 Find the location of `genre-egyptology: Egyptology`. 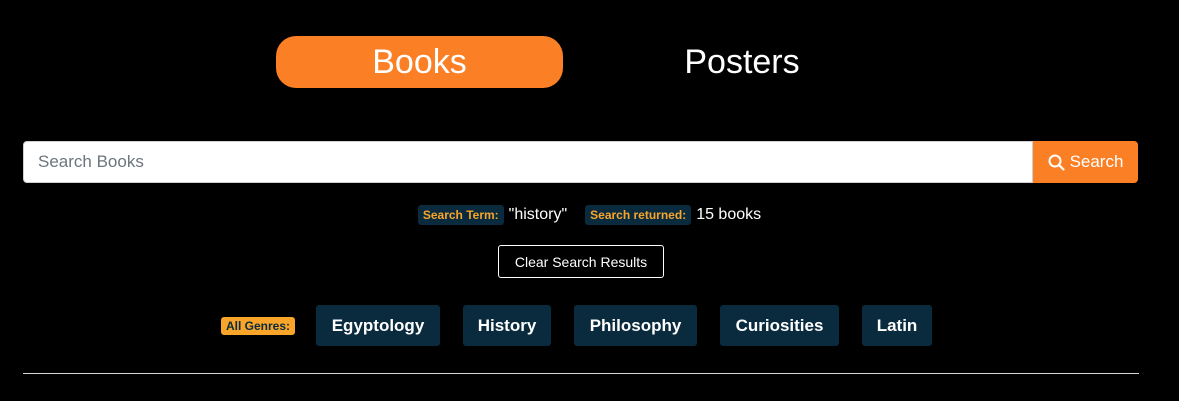

genre-egyptology: Egyptology is located at coordinates (378, 325).